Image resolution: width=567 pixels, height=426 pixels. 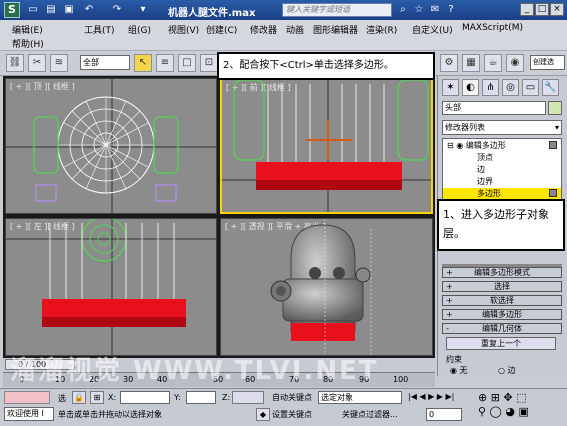 I want to click on constraints-label: 约束, so click(x=454, y=359).